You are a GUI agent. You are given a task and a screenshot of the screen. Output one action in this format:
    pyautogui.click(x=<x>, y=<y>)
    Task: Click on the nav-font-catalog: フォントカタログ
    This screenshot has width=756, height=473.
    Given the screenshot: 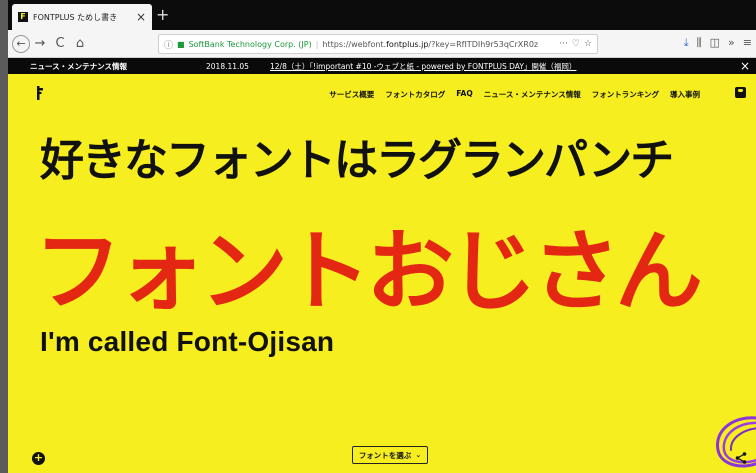 What is the action you would take?
    pyautogui.click(x=415, y=94)
    